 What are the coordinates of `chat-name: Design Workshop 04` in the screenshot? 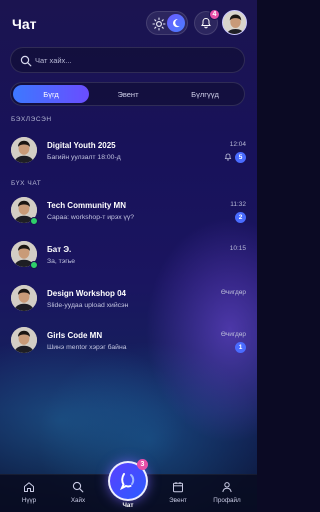 It's located at (86, 293).